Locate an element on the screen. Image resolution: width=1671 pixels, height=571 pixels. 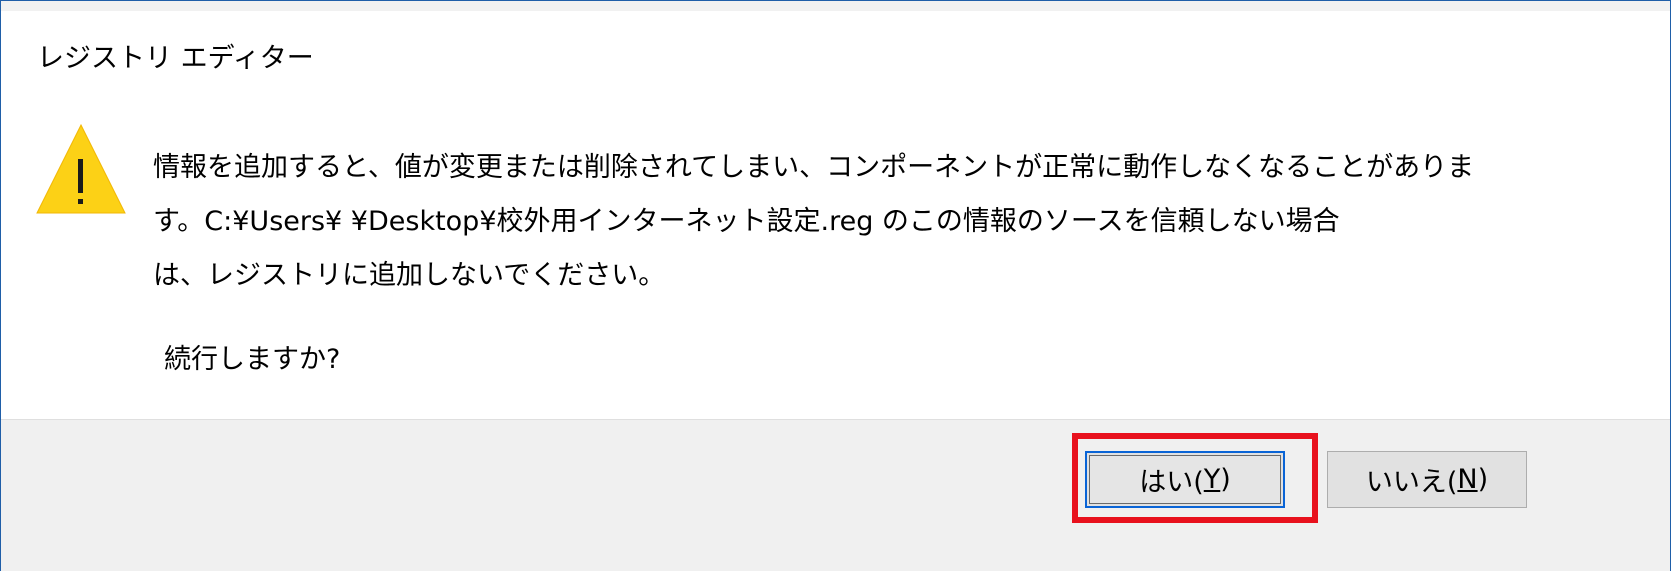
yes-button-label: はい( is located at coordinates (1171, 482).